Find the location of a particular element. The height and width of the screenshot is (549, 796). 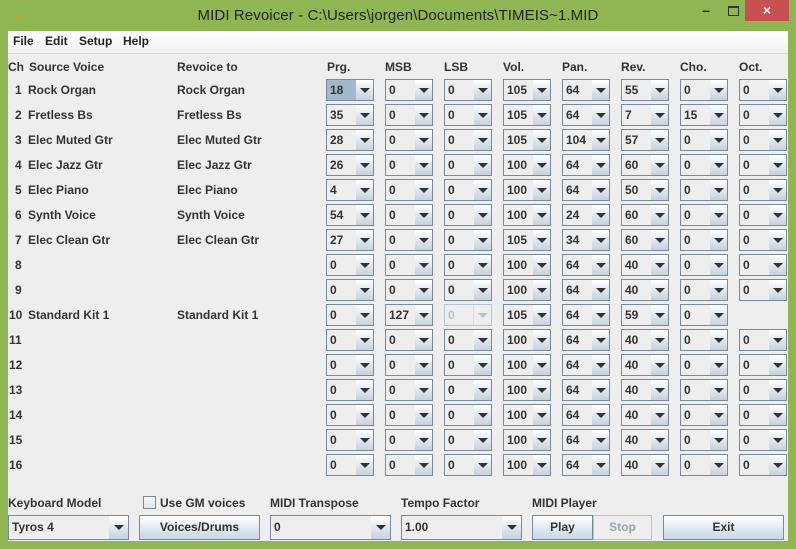

prg-select: 18 is located at coordinates (350, 90).